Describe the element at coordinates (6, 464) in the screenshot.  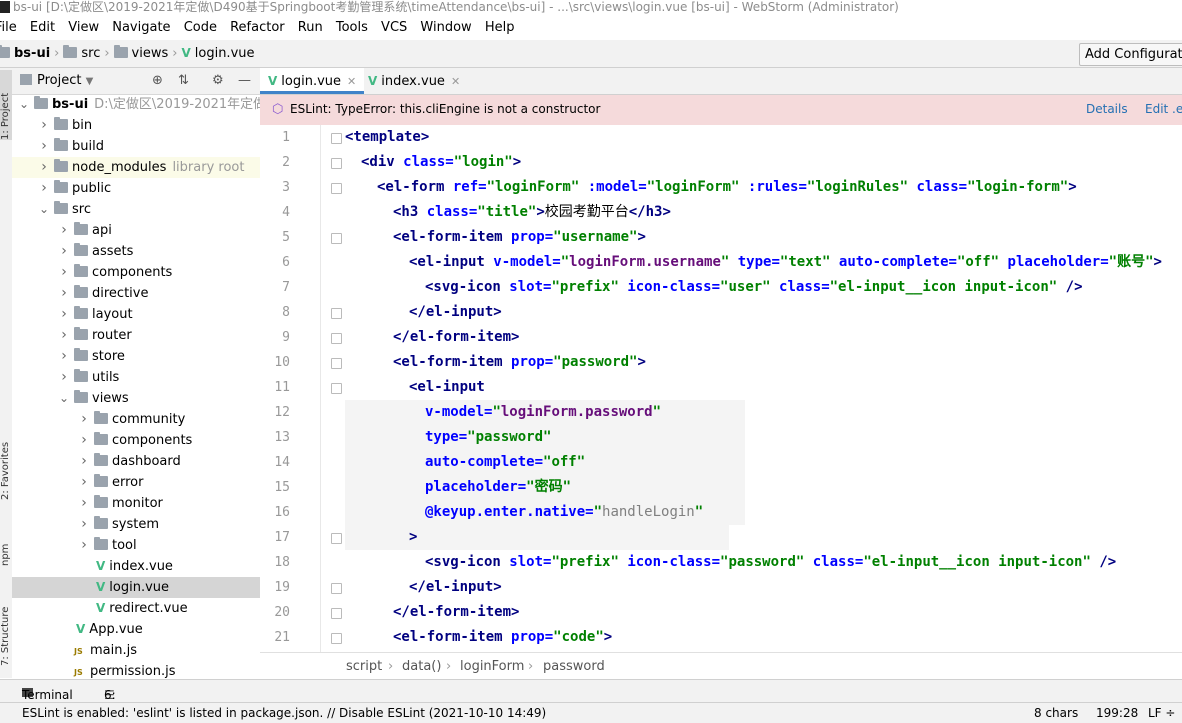
I see `favorites-tool-tab: 2: Favorites` at that location.